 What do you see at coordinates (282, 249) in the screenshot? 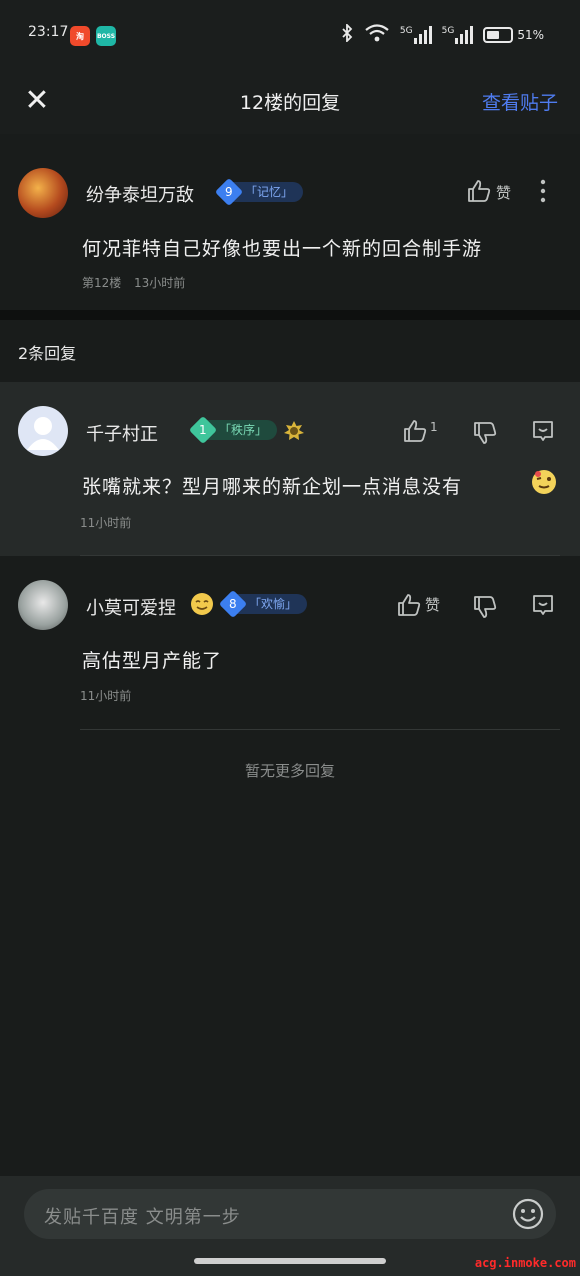
I see `post-content: 何况菲特自己好像也要出一个新的回合制手游` at bounding box center [282, 249].